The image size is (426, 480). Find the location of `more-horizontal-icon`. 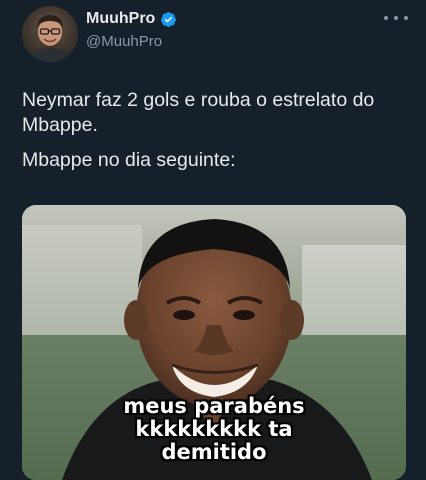

more-horizontal-icon is located at coordinates (396, 18).